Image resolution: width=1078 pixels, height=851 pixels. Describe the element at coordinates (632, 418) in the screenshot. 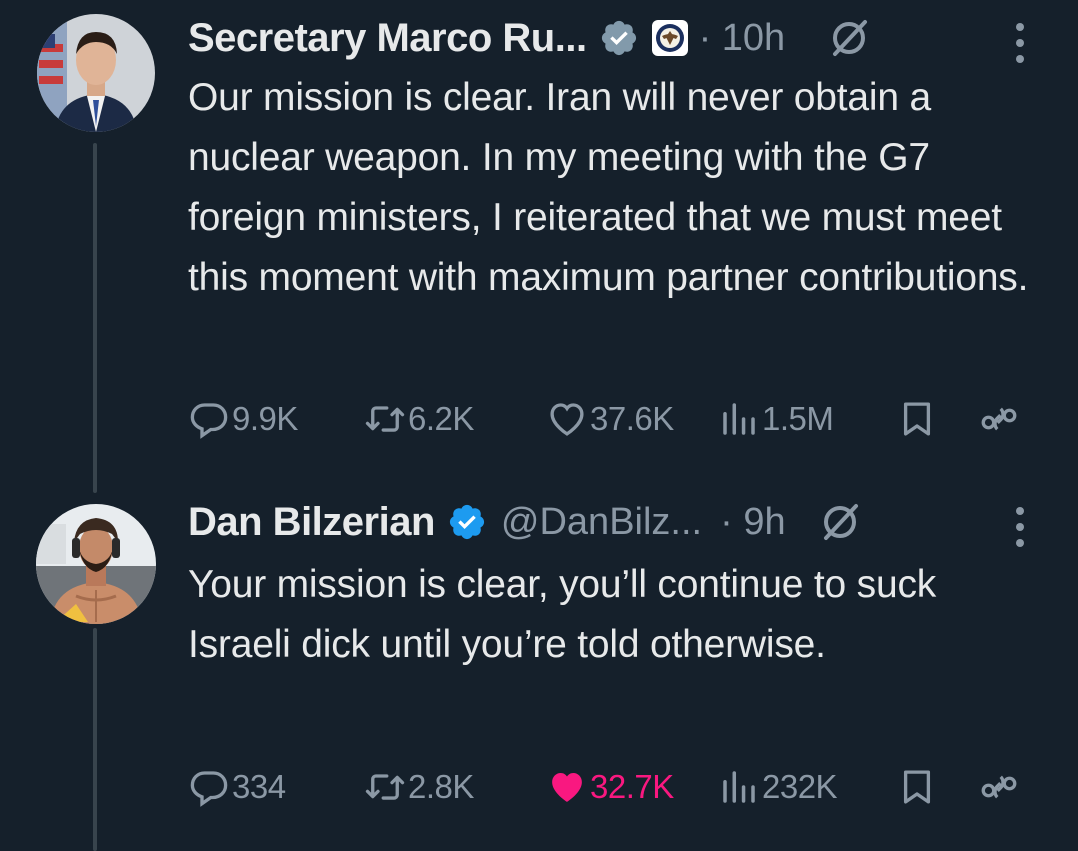

I see `like-count: 37.6K` at that location.